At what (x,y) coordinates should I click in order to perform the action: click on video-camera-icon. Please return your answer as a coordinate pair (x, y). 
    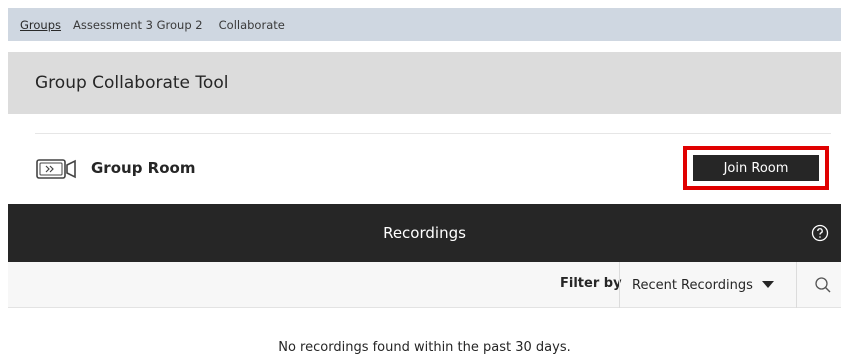
    Looking at the image, I should click on (56, 169).